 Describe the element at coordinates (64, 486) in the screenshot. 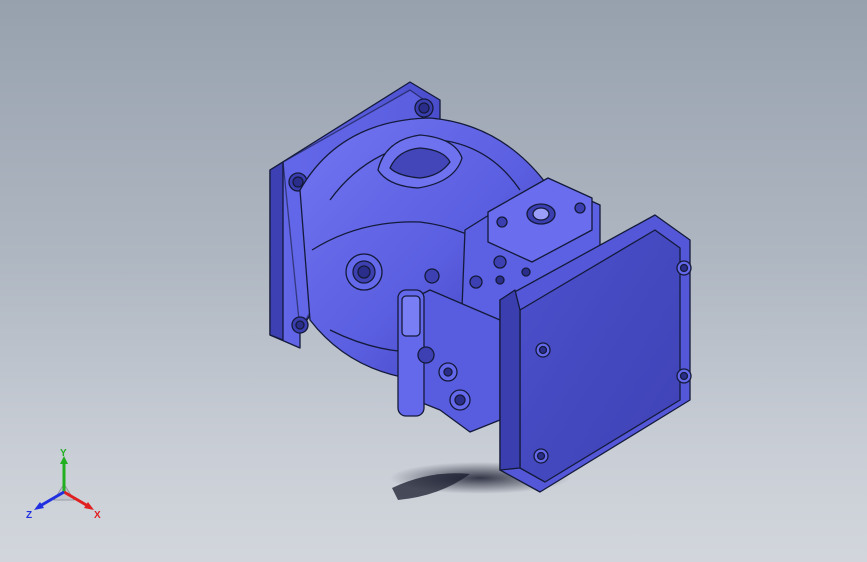

I see `axis-triad: Y X Z` at that location.